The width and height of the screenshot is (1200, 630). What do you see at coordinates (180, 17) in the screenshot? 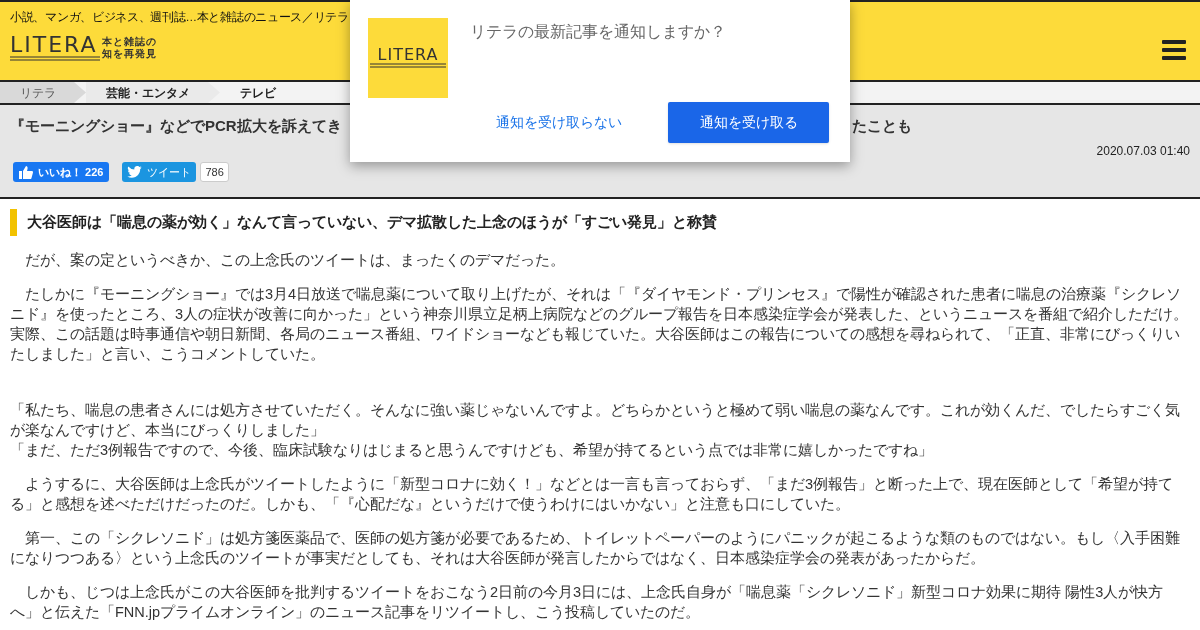
I see `site-tagline: 小説、マンガ、ビジネス、週刊誌…本と雑誌のニュース／リテラ` at bounding box center [180, 17].